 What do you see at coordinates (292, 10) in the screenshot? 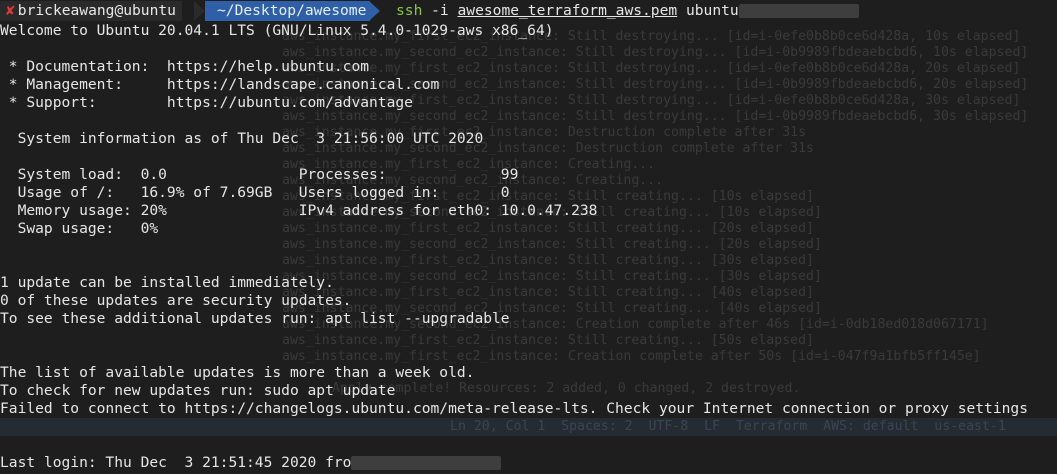
I see `prompt-path: ~/Desktop/awesome` at bounding box center [292, 10].